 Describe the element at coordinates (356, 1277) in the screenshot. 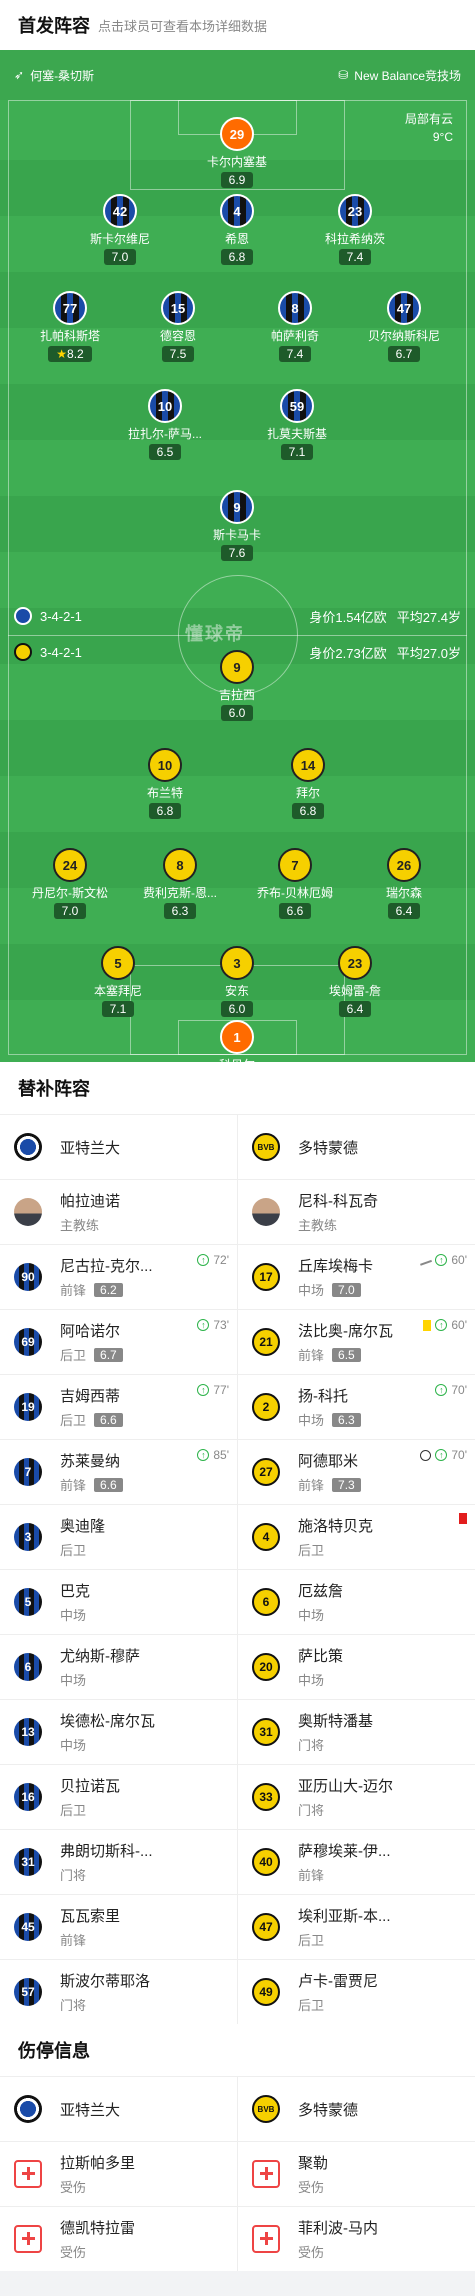

I see `sub-player: 17 丘库埃梅卡 中场 7.0 ↑ 60'` at that location.